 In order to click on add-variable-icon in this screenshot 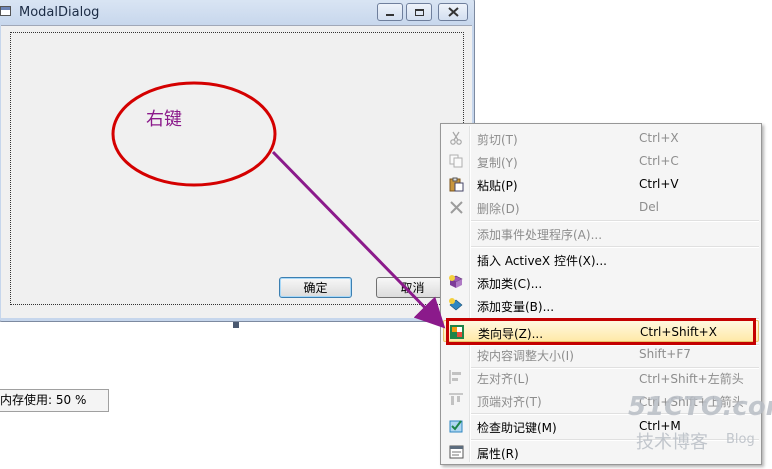, I will do `click(456, 305)`.